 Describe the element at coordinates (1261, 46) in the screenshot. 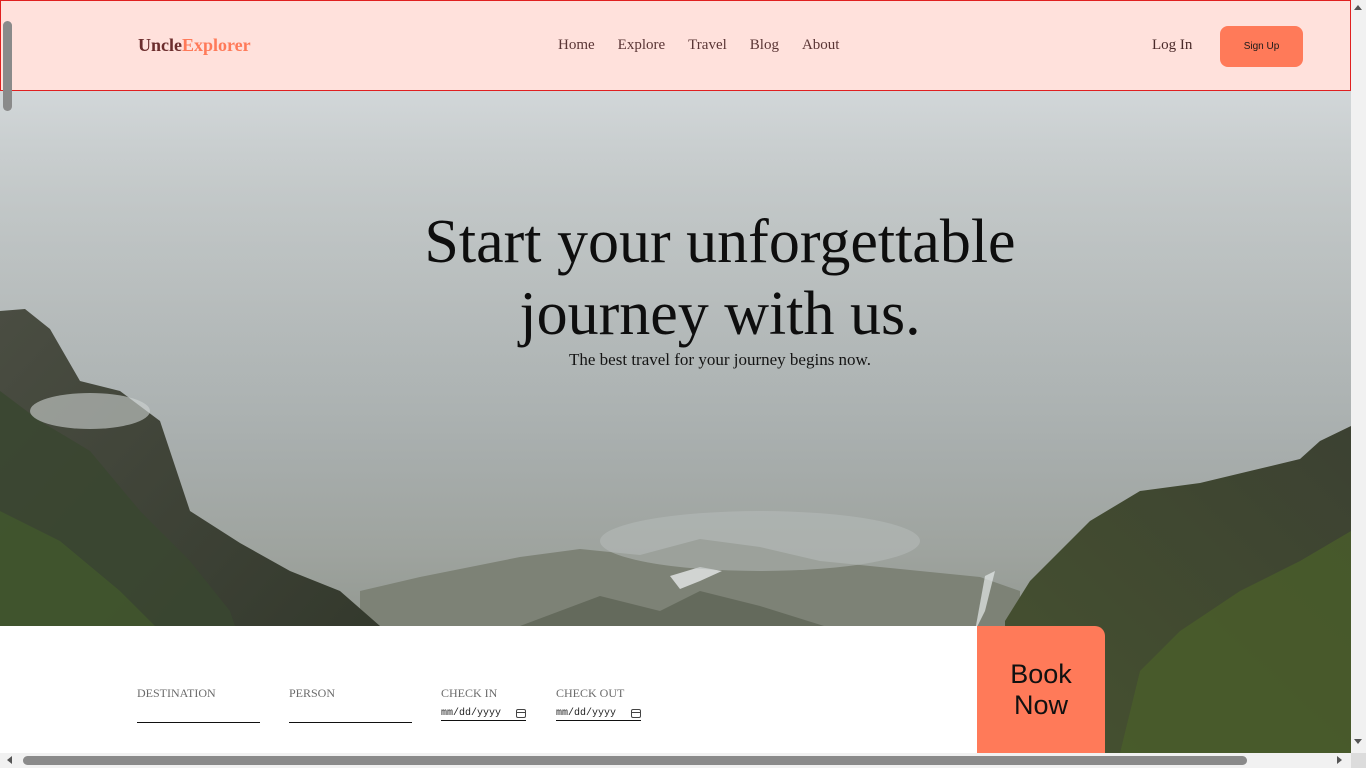

I see `signup-button: Sign Up` at that location.